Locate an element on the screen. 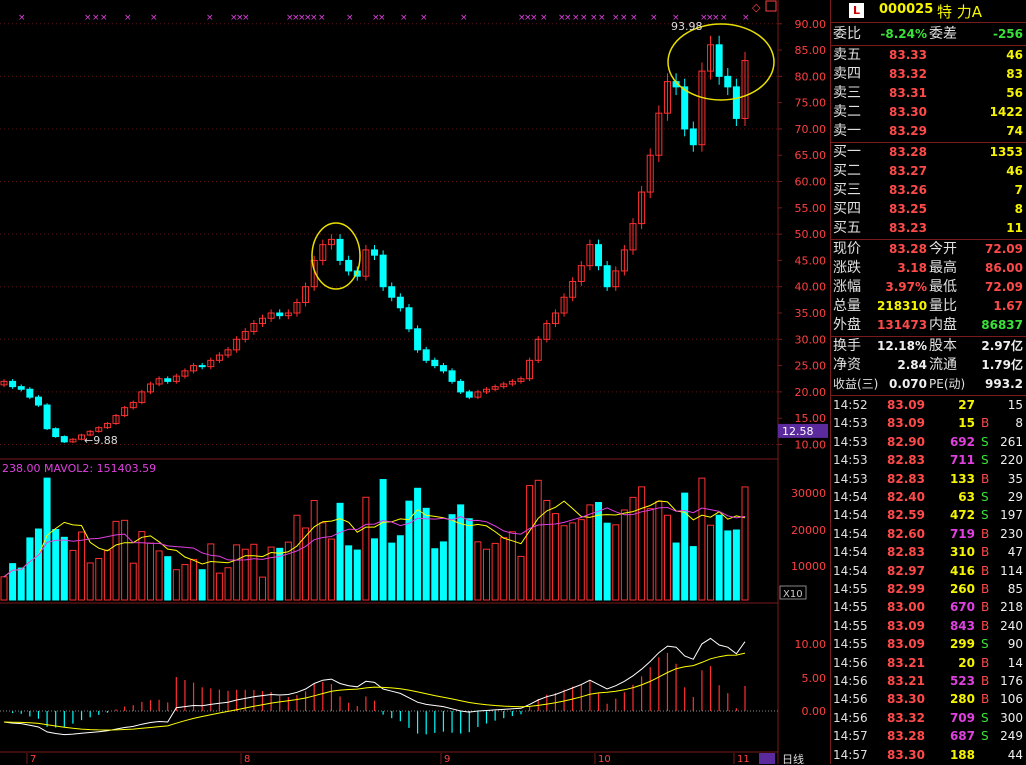 Image resolution: width=1026 pixels, height=765 pixels. quote-row: 涨跌 3.18 最高 86.00 is located at coordinates (928, 268).